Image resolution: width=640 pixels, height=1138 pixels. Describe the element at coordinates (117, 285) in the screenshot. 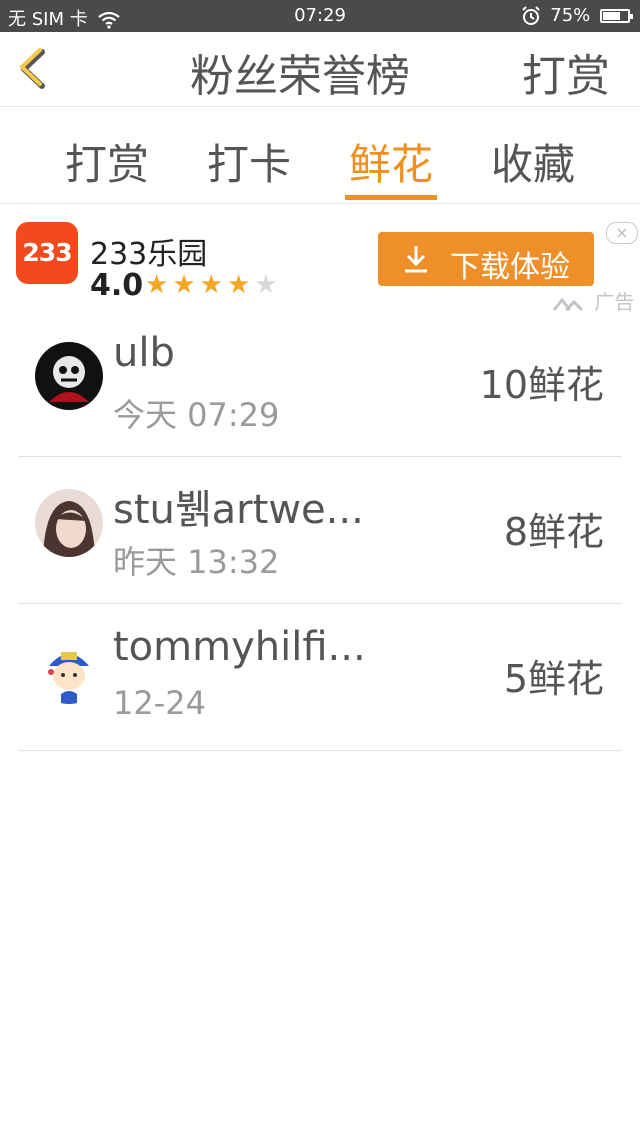

I see `ad-rating: 4.0` at that location.